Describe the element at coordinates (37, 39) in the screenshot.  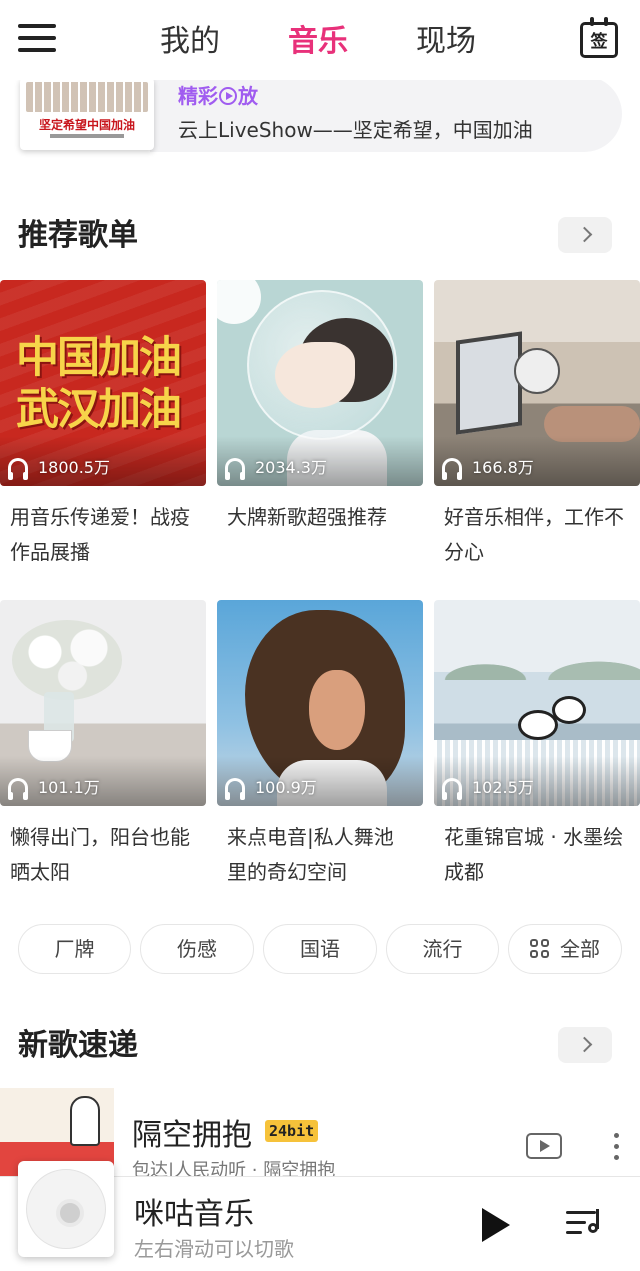
I see `hamburger-icon` at that location.